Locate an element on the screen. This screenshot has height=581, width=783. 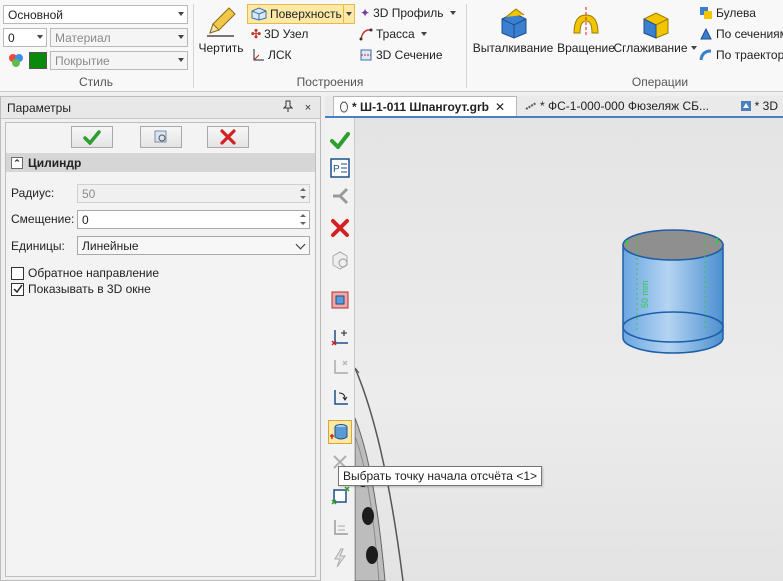
radius-input: 50 is located at coordinates (193, 193).